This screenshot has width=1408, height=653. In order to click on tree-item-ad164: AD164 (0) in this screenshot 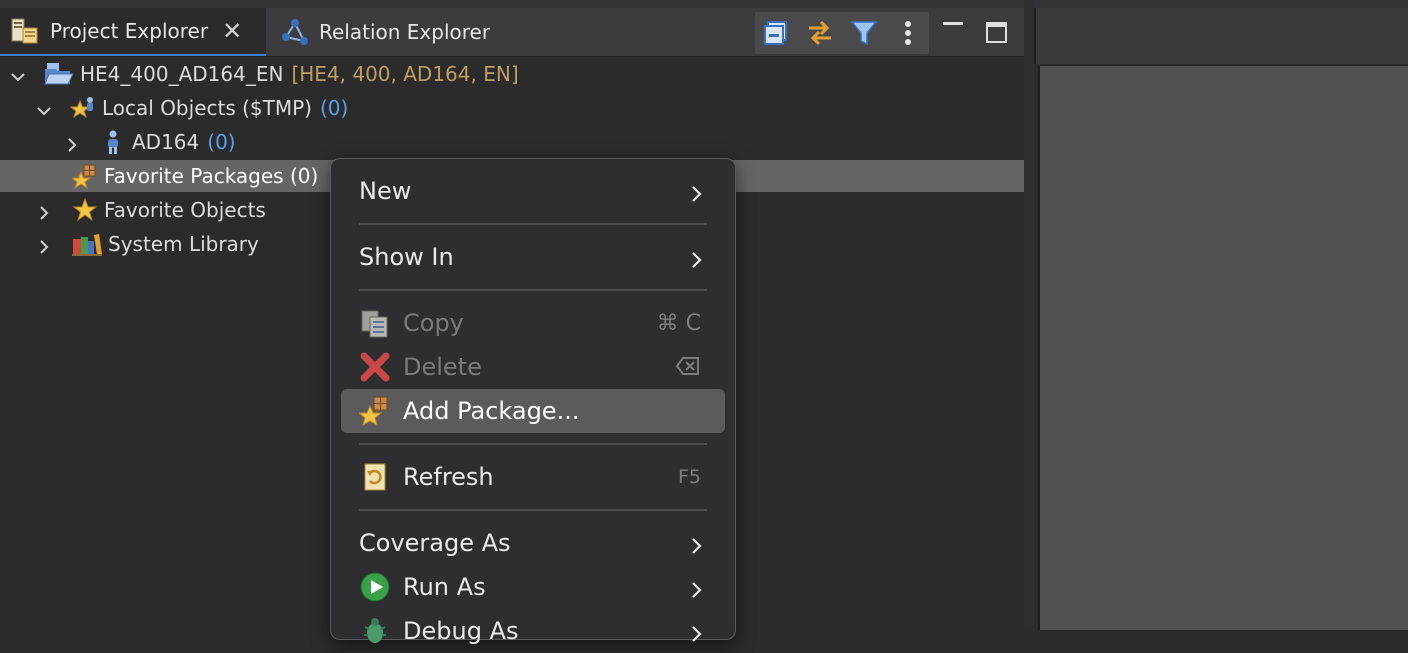, I will do `click(512, 142)`.